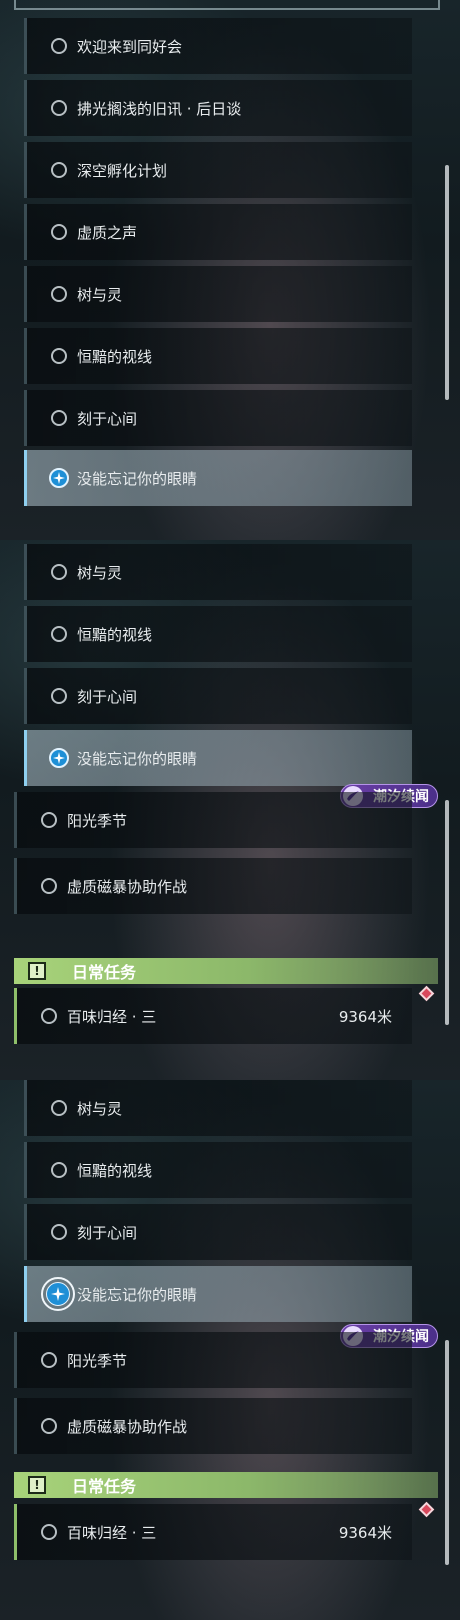  Describe the element at coordinates (227, 5) in the screenshot. I see `panel-frame-top` at that location.